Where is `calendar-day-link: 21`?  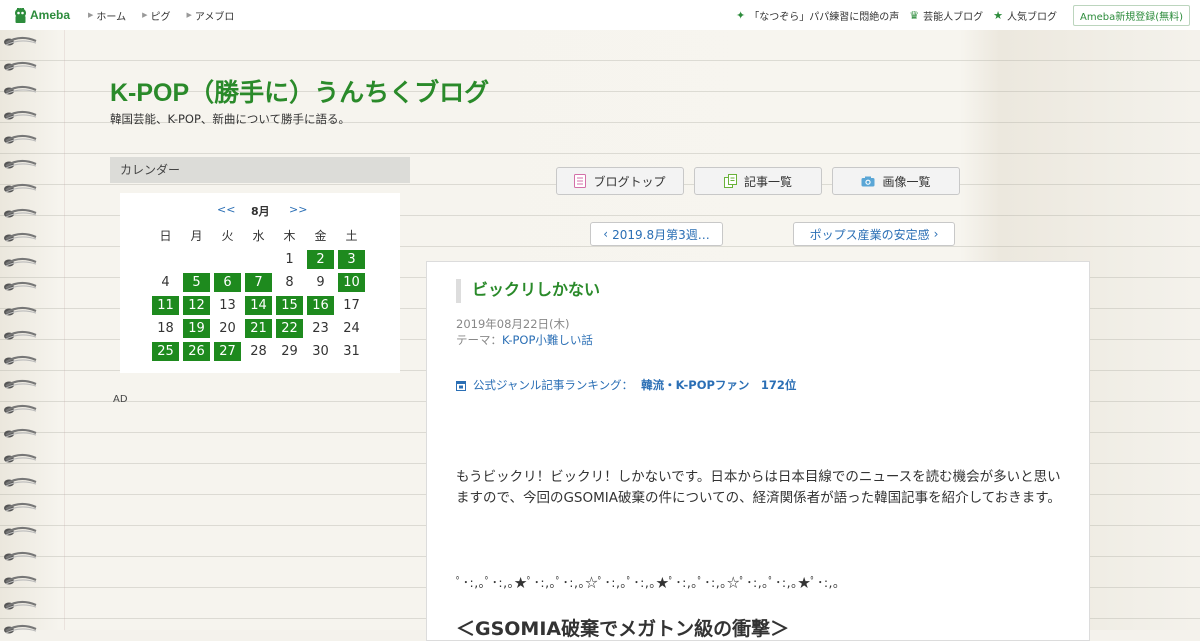 calendar-day-link: 21 is located at coordinates (258, 328).